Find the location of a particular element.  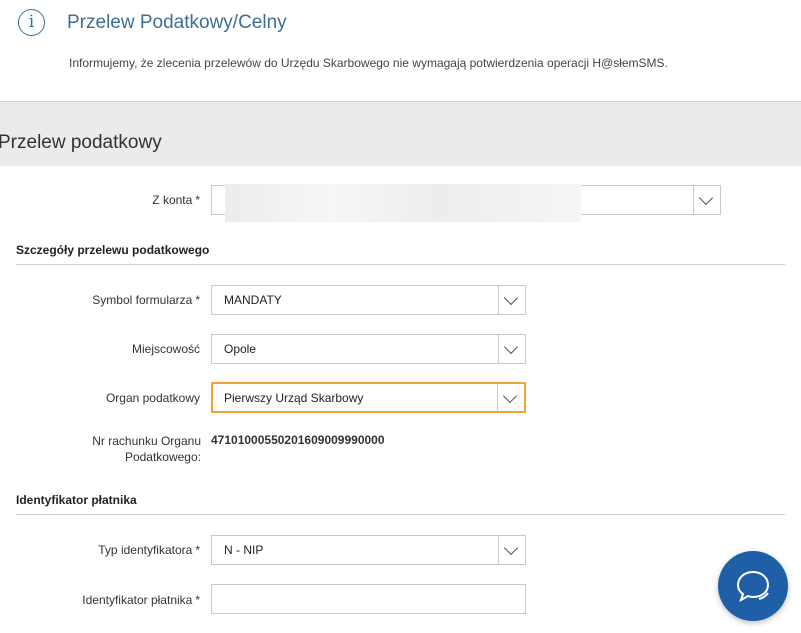

account-number-label: Nr rachunku Organu Podatkowego: is located at coordinates (146, 449).